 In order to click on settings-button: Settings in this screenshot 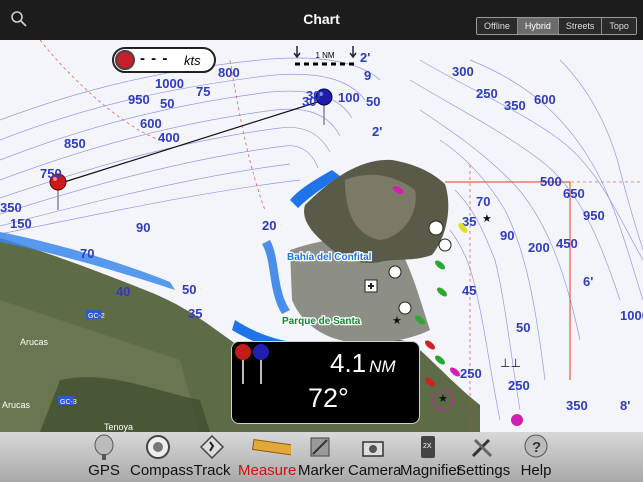, I will do `click(483, 457)`.